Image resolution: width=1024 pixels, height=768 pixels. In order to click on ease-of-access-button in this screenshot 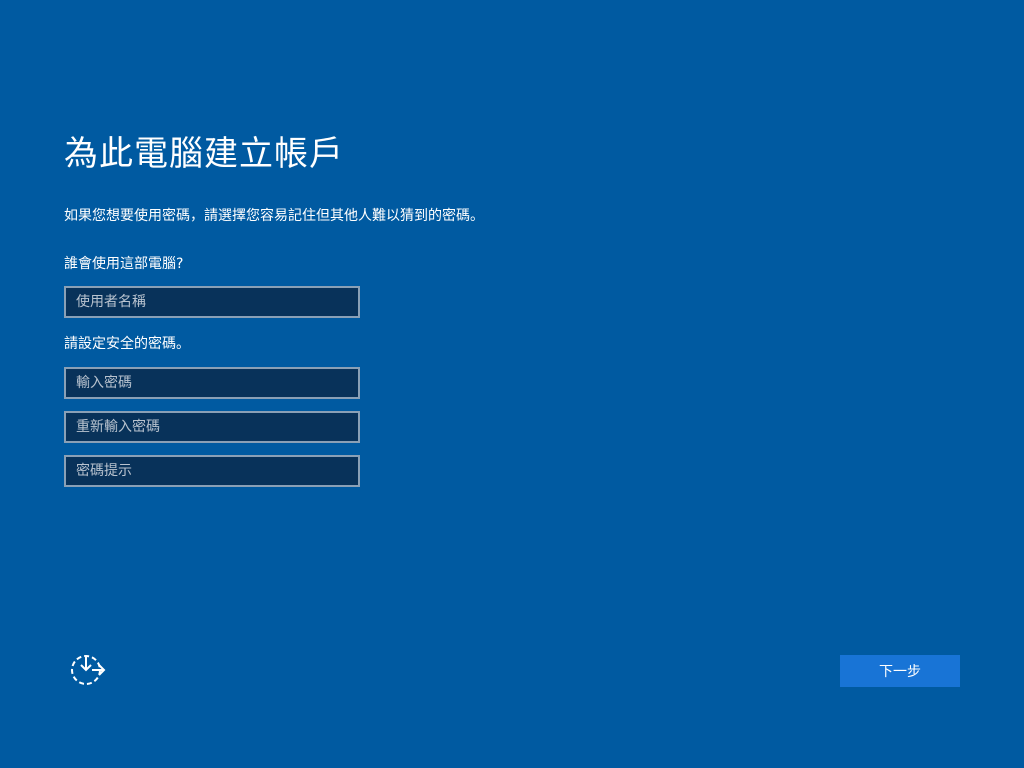, I will do `click(88, 668)`.